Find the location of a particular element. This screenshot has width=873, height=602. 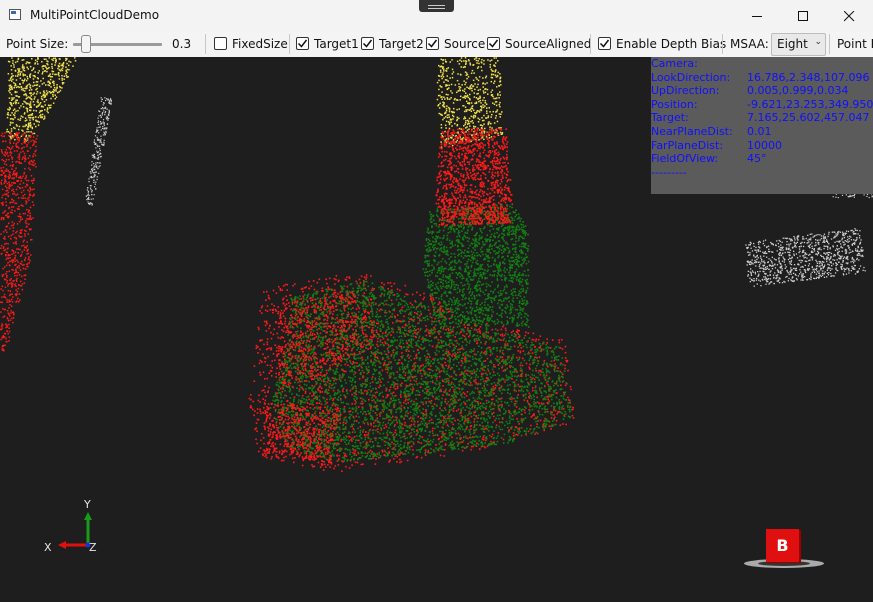

camera-info-footer: --------- is located at coordinates (669, 172).